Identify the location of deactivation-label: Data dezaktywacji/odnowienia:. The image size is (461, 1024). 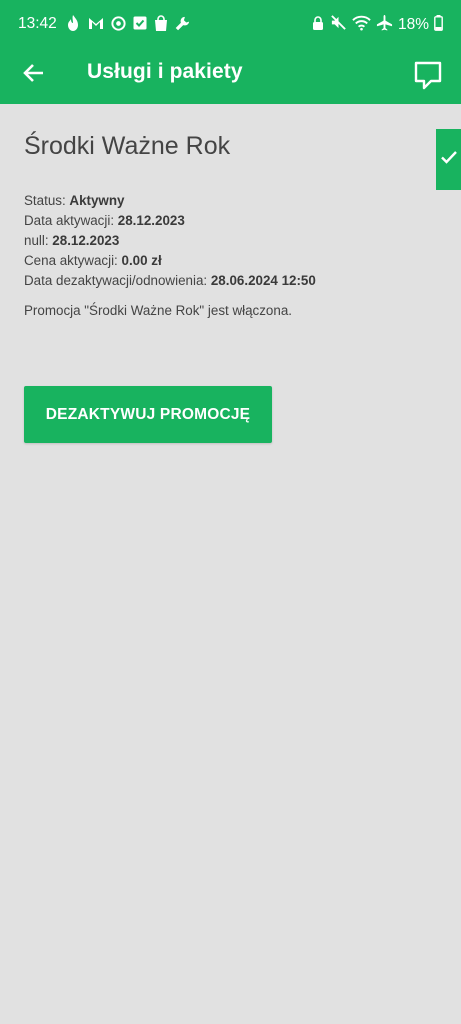
(117, 280).